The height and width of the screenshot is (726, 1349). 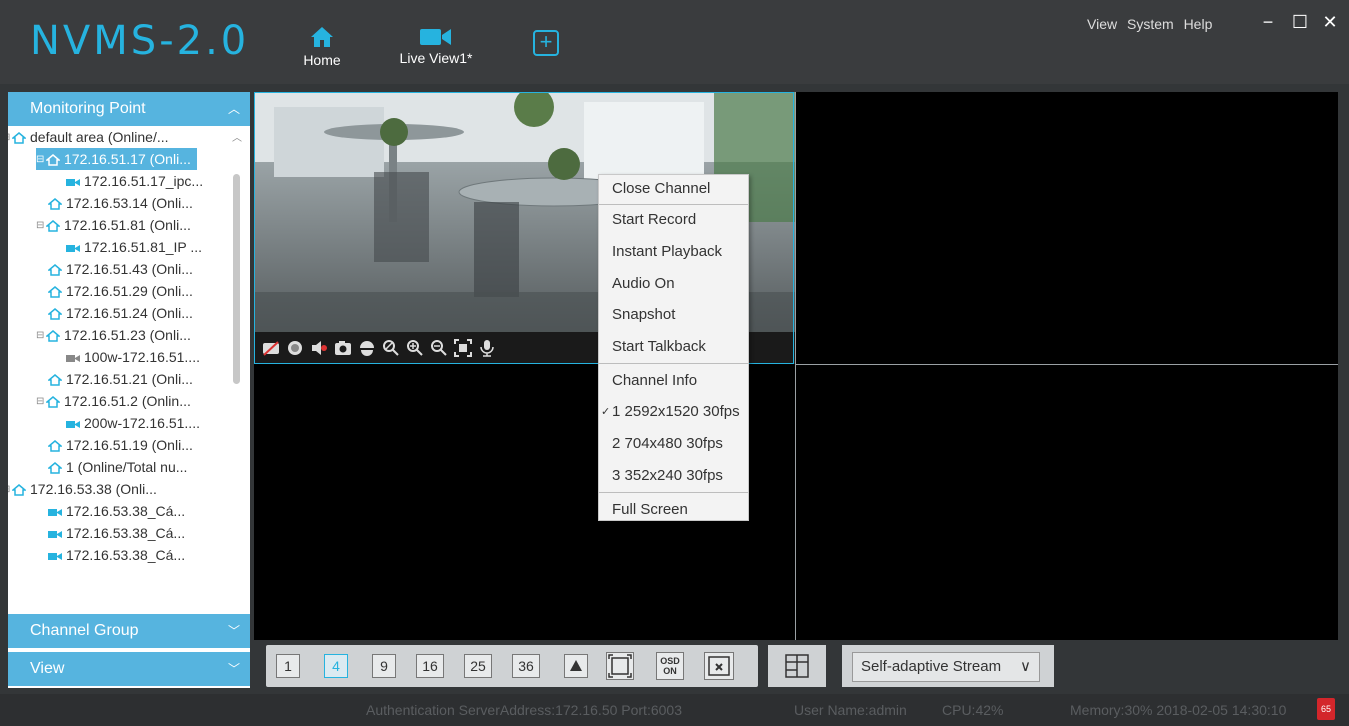 What do you see at coordinates (236, 279) in the screenshot?
I see `tree-scrollbar` at bounding box center [236, 279].